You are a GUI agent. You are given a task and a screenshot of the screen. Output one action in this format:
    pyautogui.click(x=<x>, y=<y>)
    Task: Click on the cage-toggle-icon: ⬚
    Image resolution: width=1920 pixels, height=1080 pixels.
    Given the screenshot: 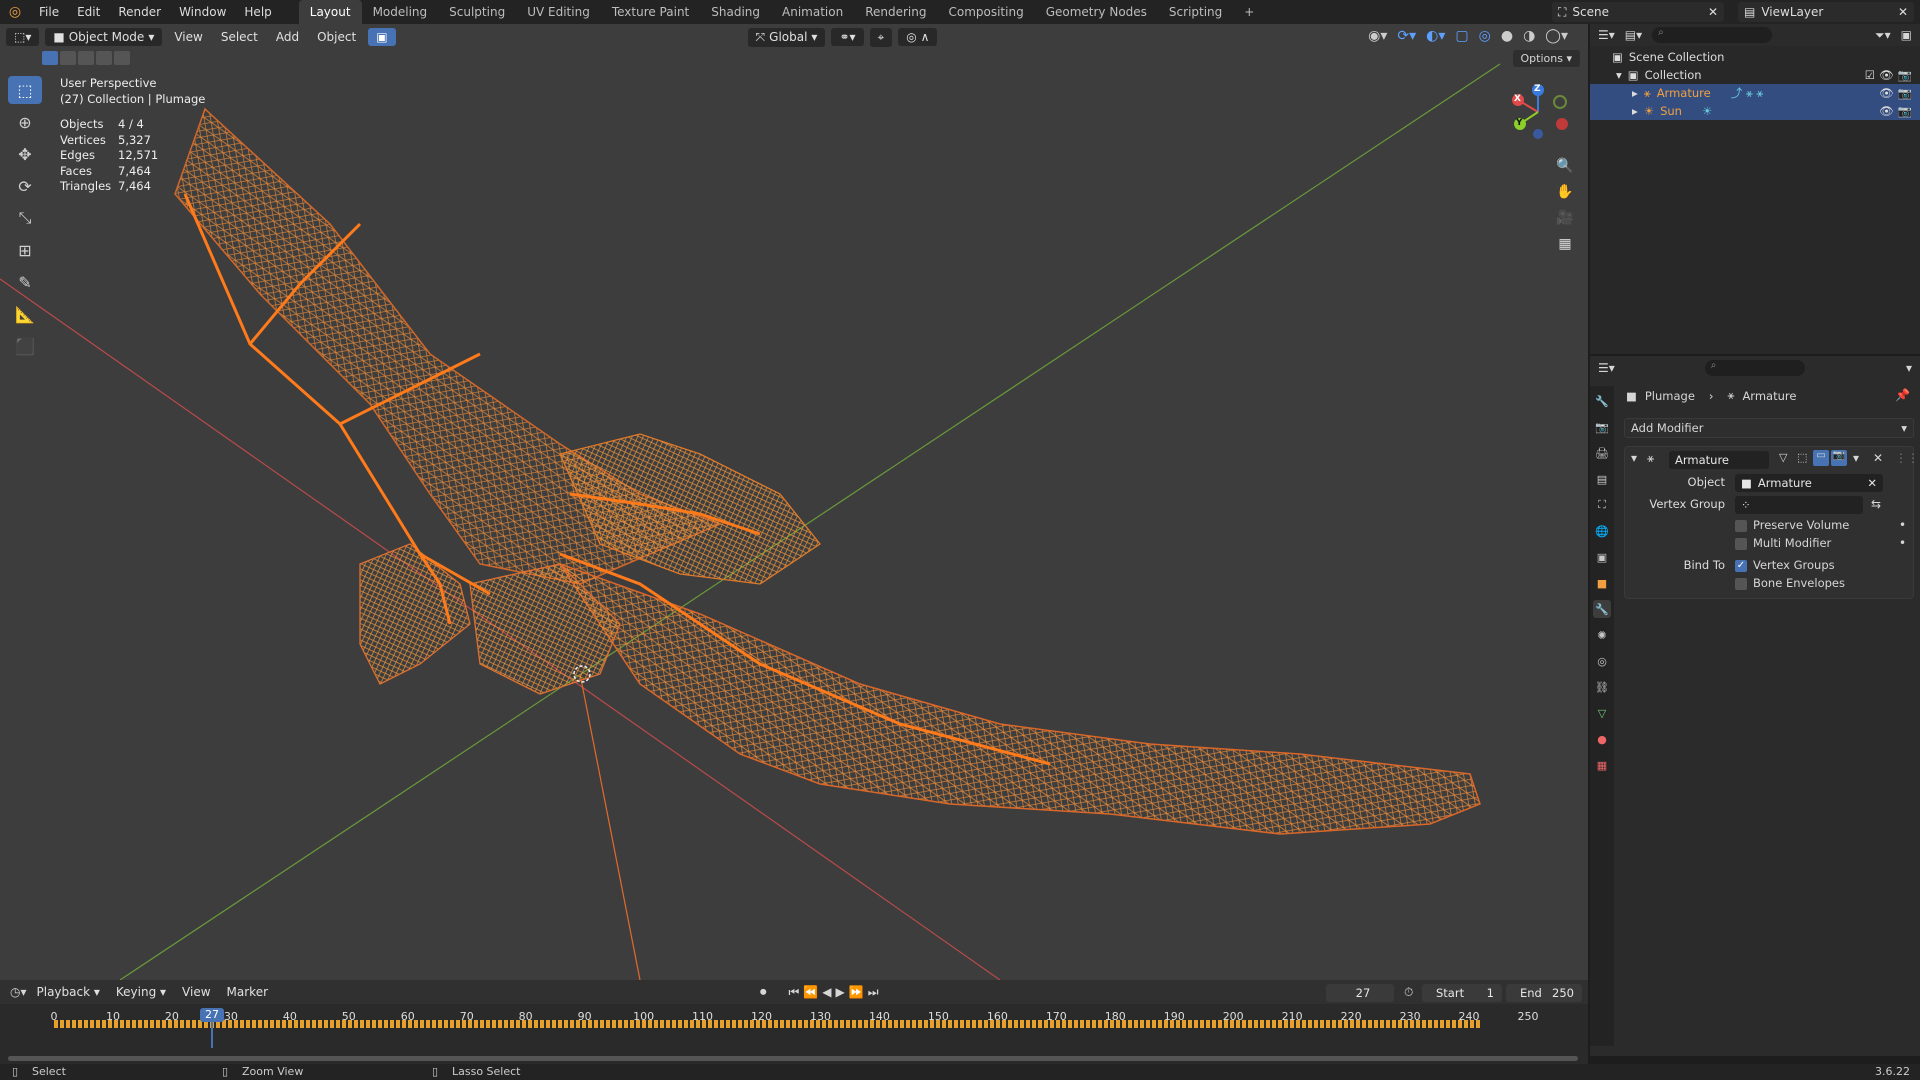 What is the action you would take?
    pyautogui.click(x=1802, y=457)
    